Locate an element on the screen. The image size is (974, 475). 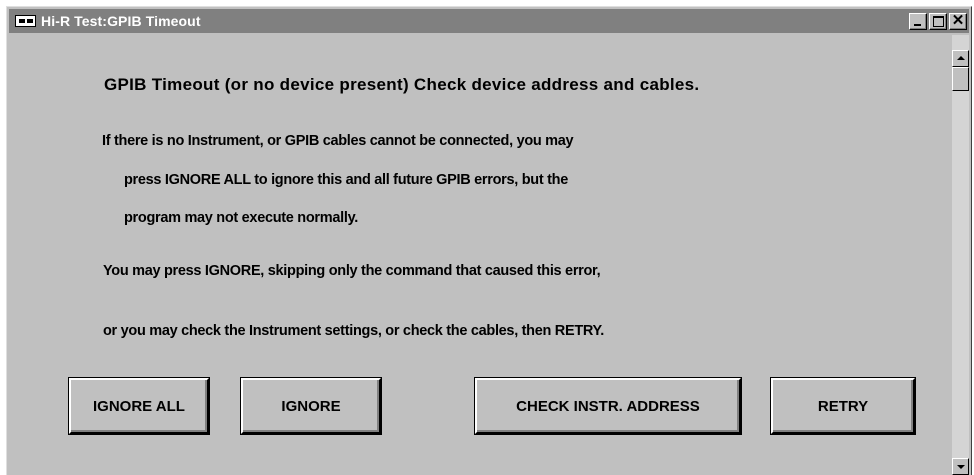
close-button: ✕ is located at coordinates (958, 20).